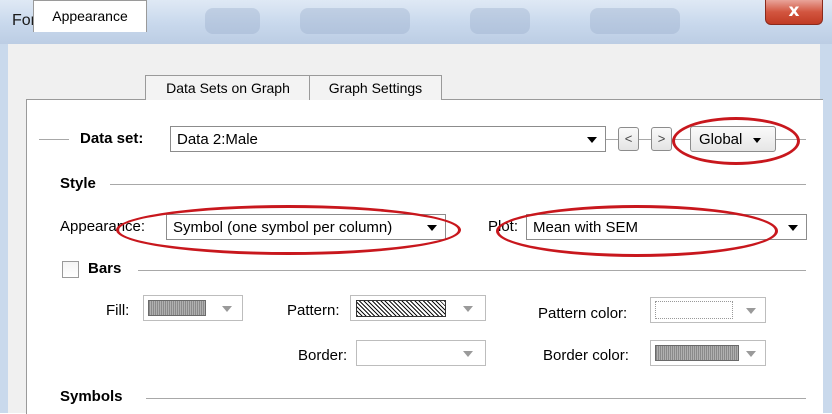 The height and width of the screenshot is (414, 832). What do you see at coordinates (91, 396) in the screenshot?
I see `symbols-heading: Symbols` at bounding box center [91, 396].